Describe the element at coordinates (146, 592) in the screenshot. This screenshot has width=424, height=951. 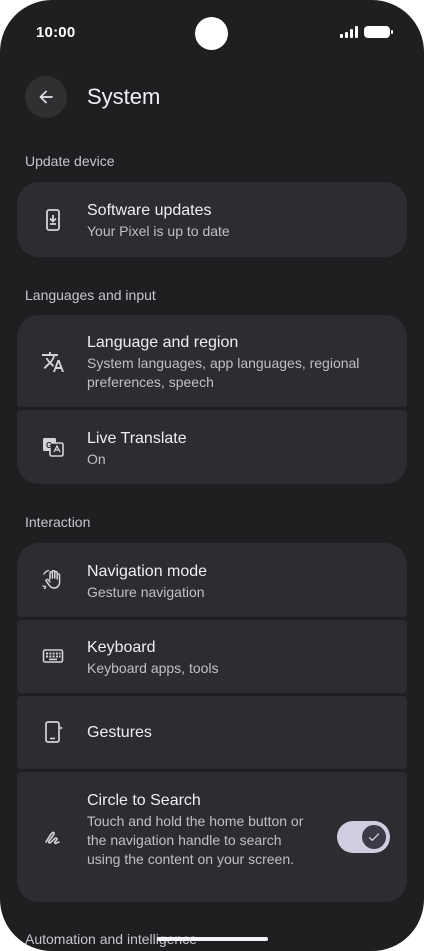
I see `item-subtitle: Gesture navigation` at that location.